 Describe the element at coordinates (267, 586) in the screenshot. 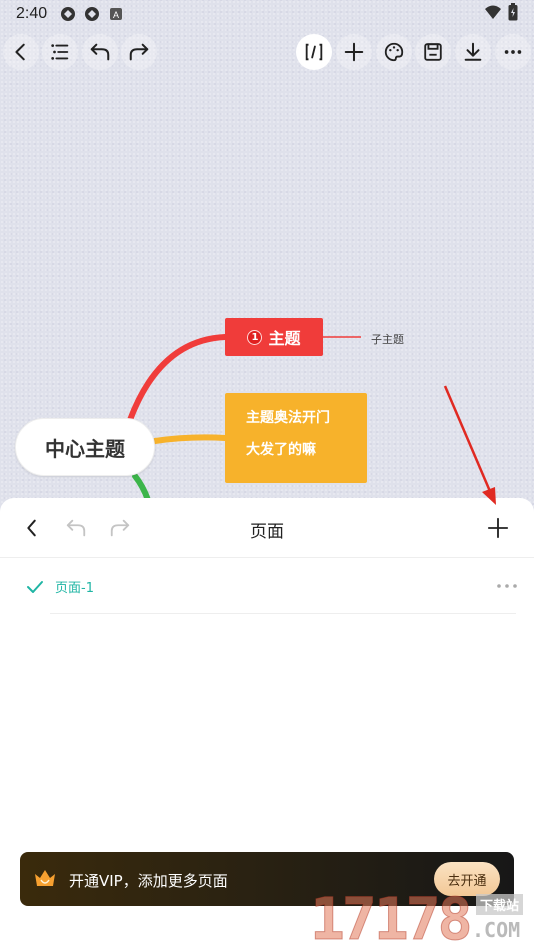

I see `page-list-item: 页面-1` at that location.